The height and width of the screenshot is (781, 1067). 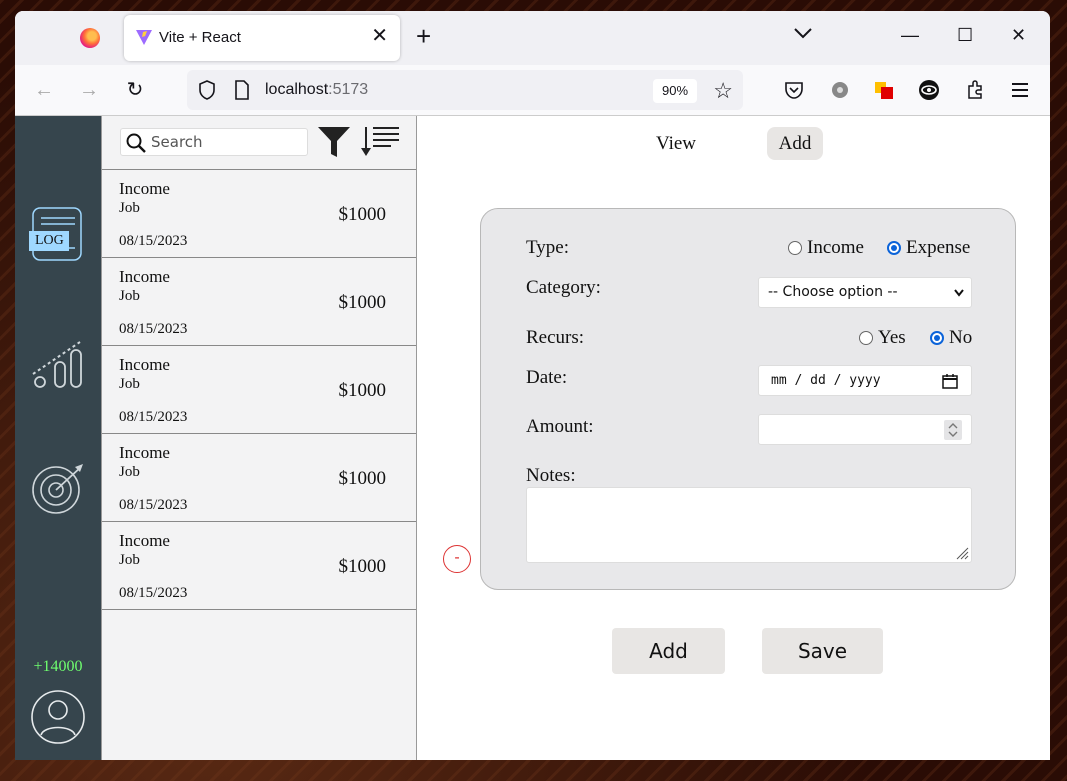 What do you see at coordinates (975, 90) in the screenshot?
I see `extensions-puzzle-icon` at bounding box center [975, 90].